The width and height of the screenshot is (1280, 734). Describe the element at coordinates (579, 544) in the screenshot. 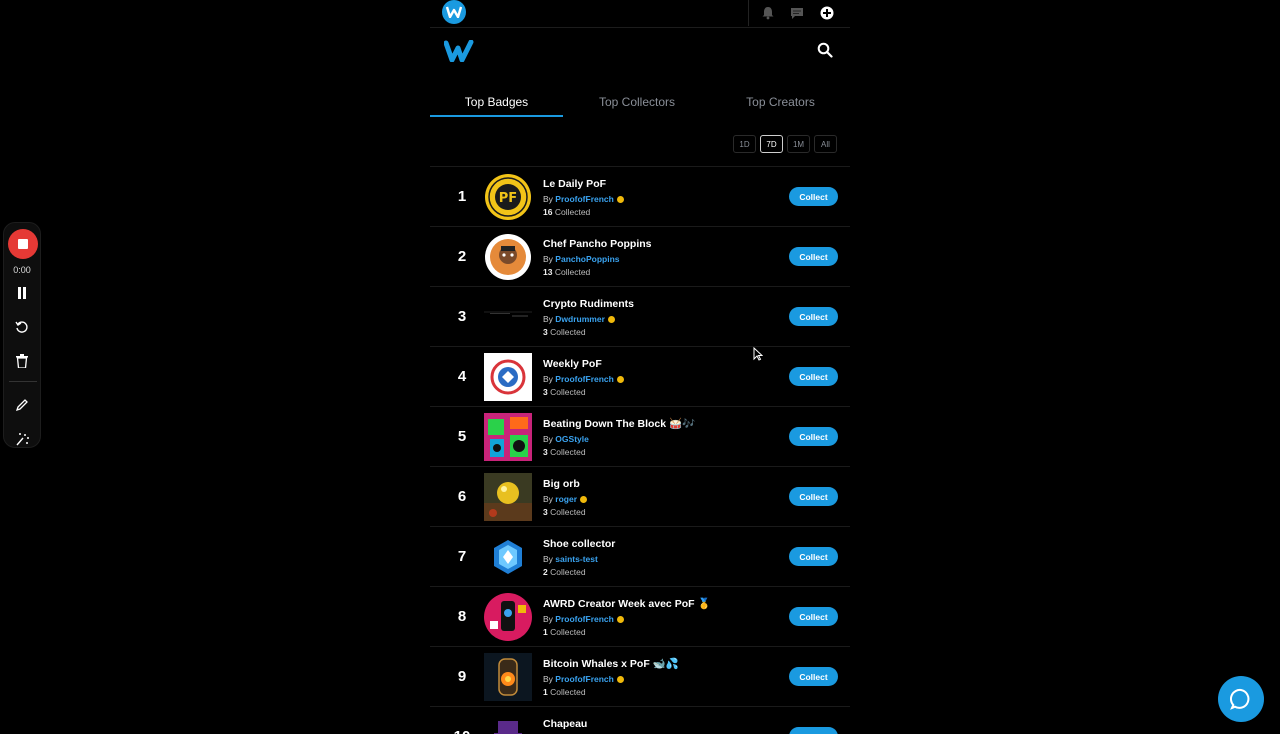

I see `badge-title: Shoe collector` at that location.